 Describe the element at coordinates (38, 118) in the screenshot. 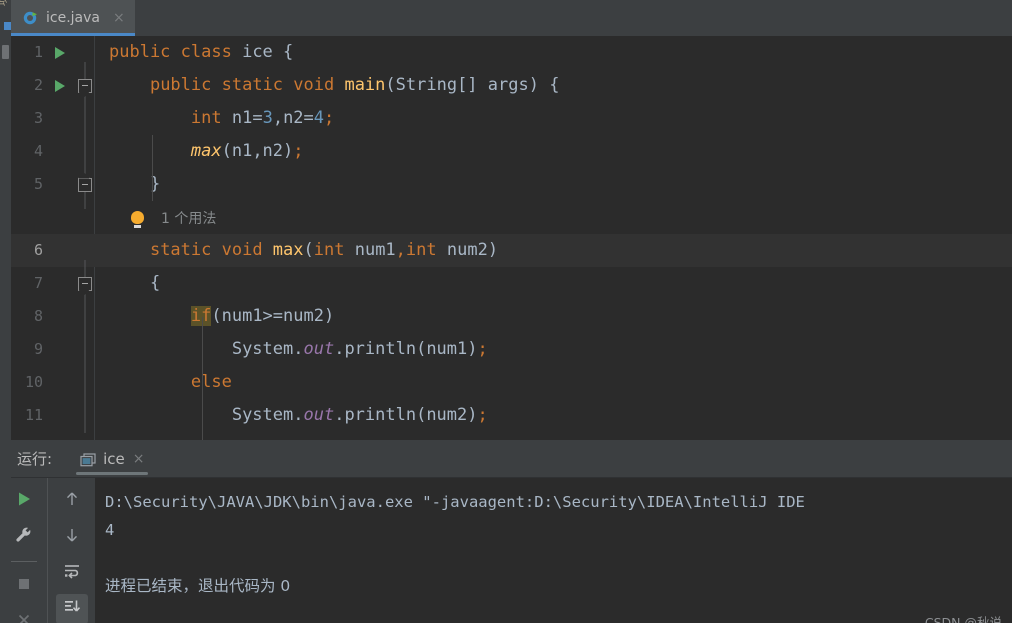

I see `line-number: 3` at that location.